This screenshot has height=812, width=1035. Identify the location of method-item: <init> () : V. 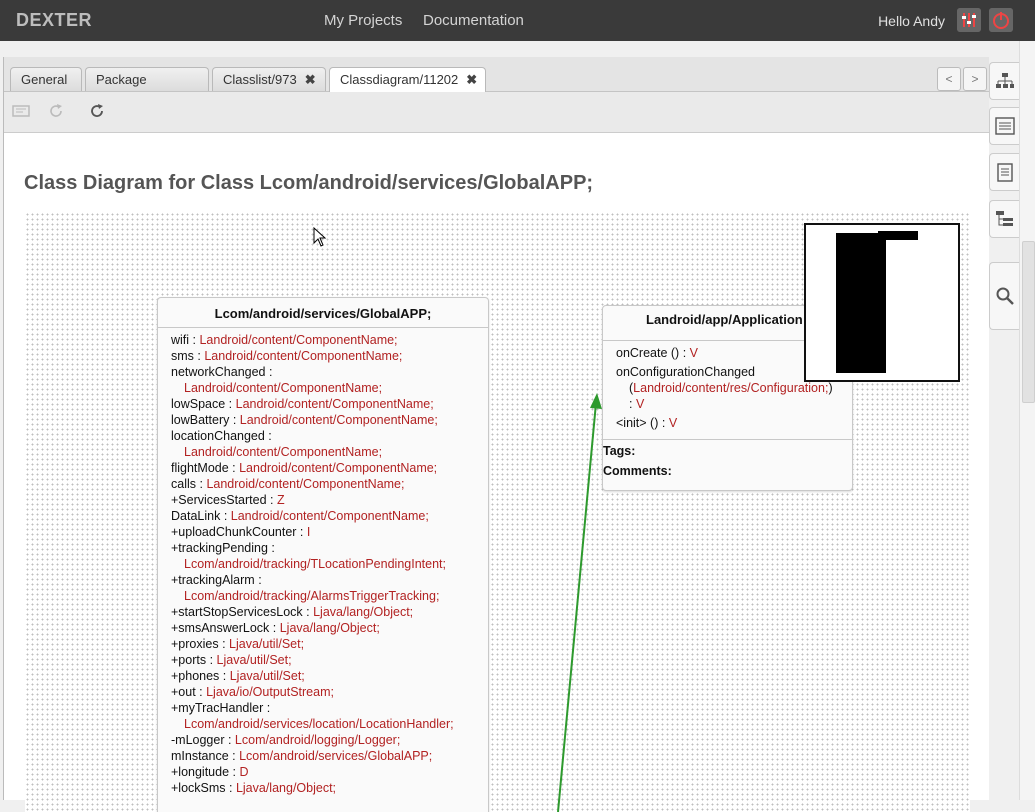
(647, 423).